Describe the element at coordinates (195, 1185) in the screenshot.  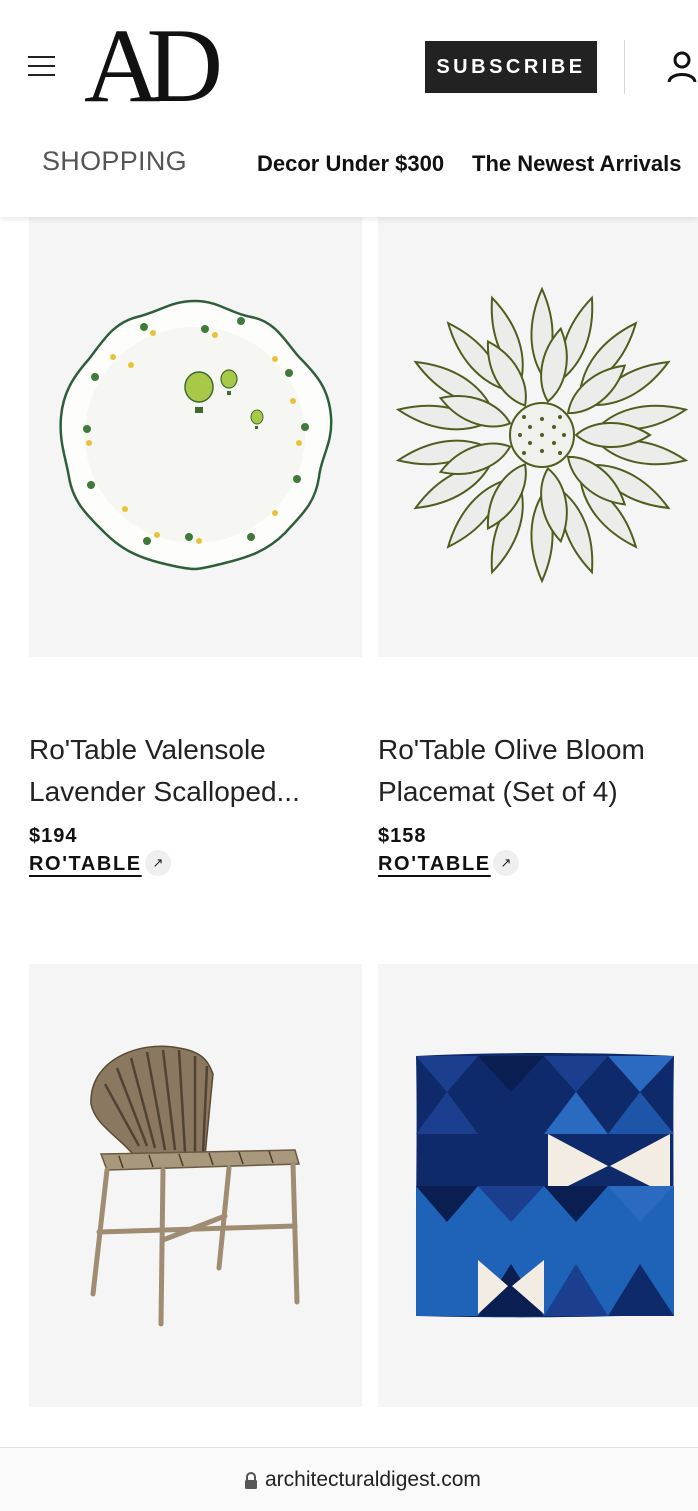
I see `product-image-chair` at that location.